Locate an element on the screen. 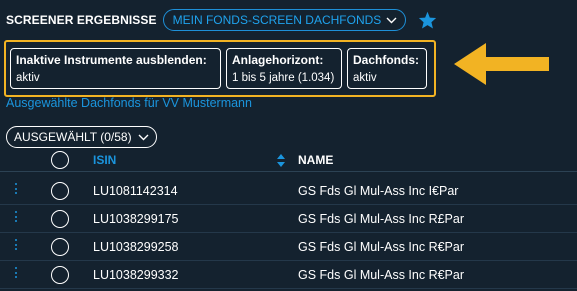 This screenshot has width=577, height=291. filter-chip-investment-horizon: Anlagehorizont: 1 bis 5 jahre (1.034) is located at coordinates (284, 68).